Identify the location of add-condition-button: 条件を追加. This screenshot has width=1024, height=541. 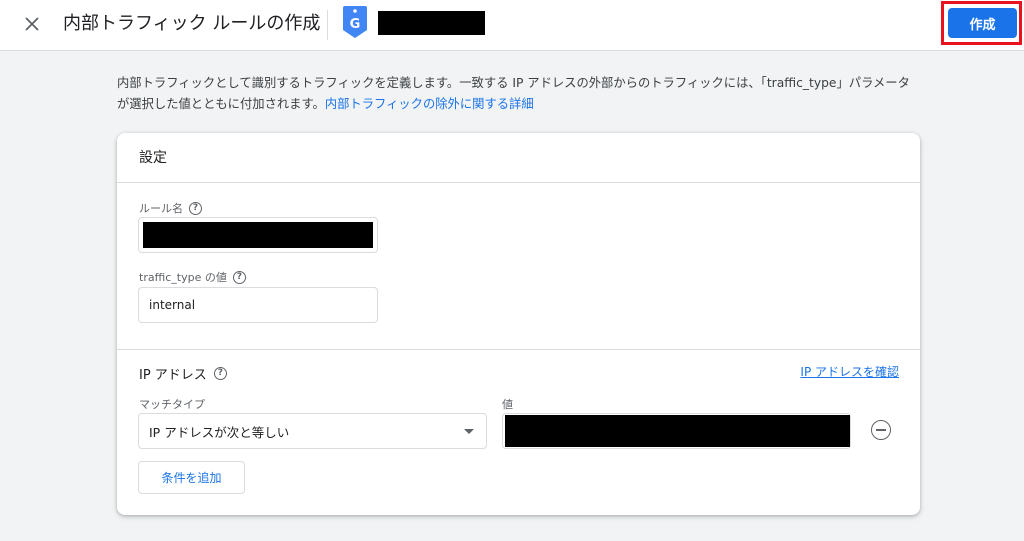
(191, 477).